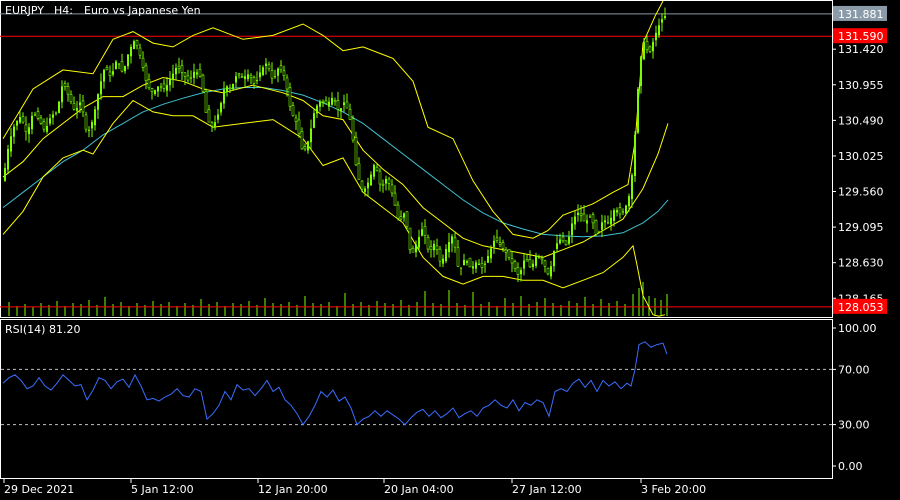 The height and width of the screenshot is (500, 900). Describe the element at coordinates (419, 489) in the screenshot. I see `time-tick-label: 20 Jan 04:00` at that location.